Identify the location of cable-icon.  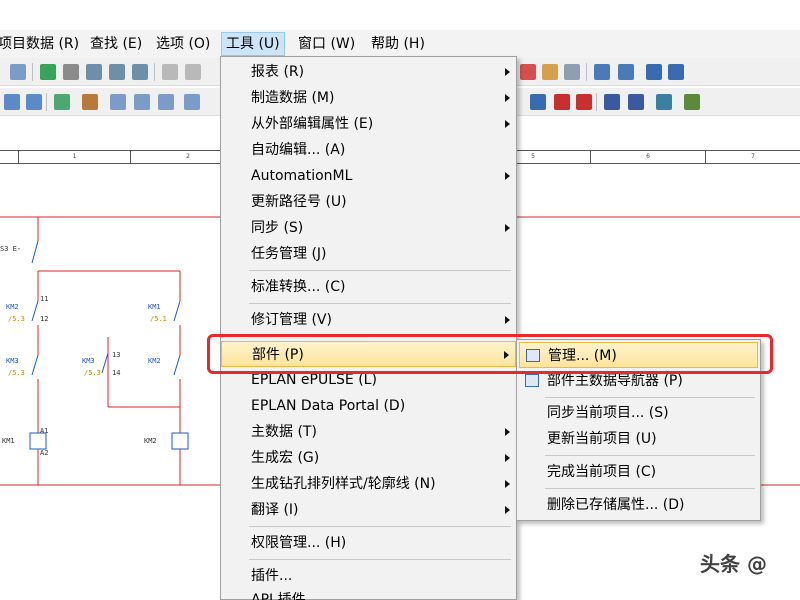
(192, 102).